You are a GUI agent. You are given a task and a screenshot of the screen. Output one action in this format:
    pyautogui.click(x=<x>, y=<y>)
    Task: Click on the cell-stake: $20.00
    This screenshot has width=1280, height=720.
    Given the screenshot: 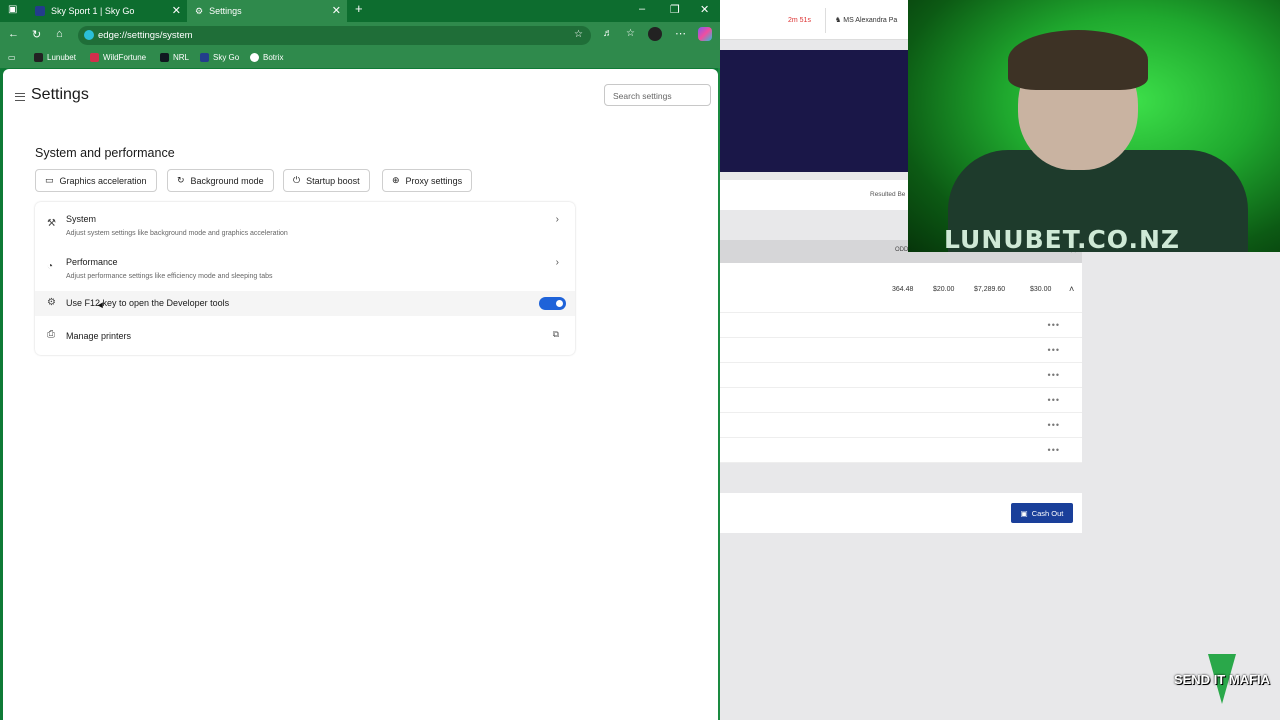 What is the action you would take?
    pyautogui.click(x=944, y=289)
    